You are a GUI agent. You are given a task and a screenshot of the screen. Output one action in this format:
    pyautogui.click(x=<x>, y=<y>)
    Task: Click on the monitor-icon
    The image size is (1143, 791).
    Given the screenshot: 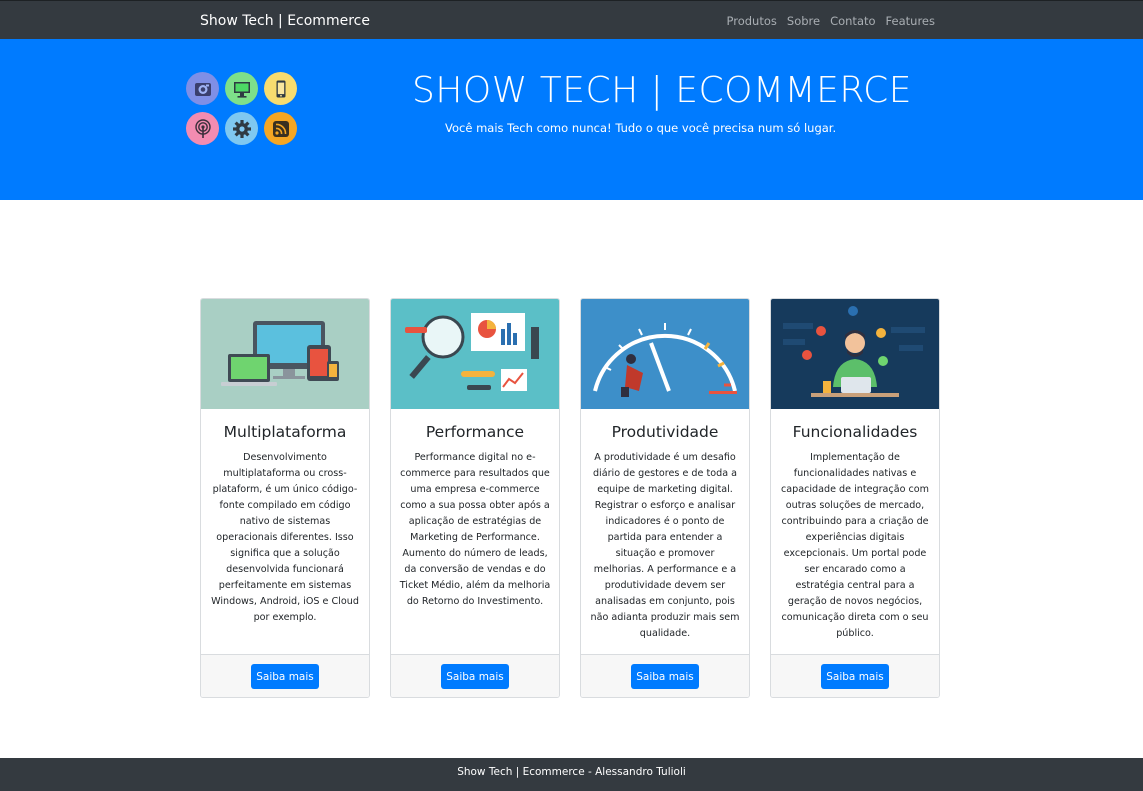 What is the action you would take?
    pyautogui.click(x=241, y=88)
    